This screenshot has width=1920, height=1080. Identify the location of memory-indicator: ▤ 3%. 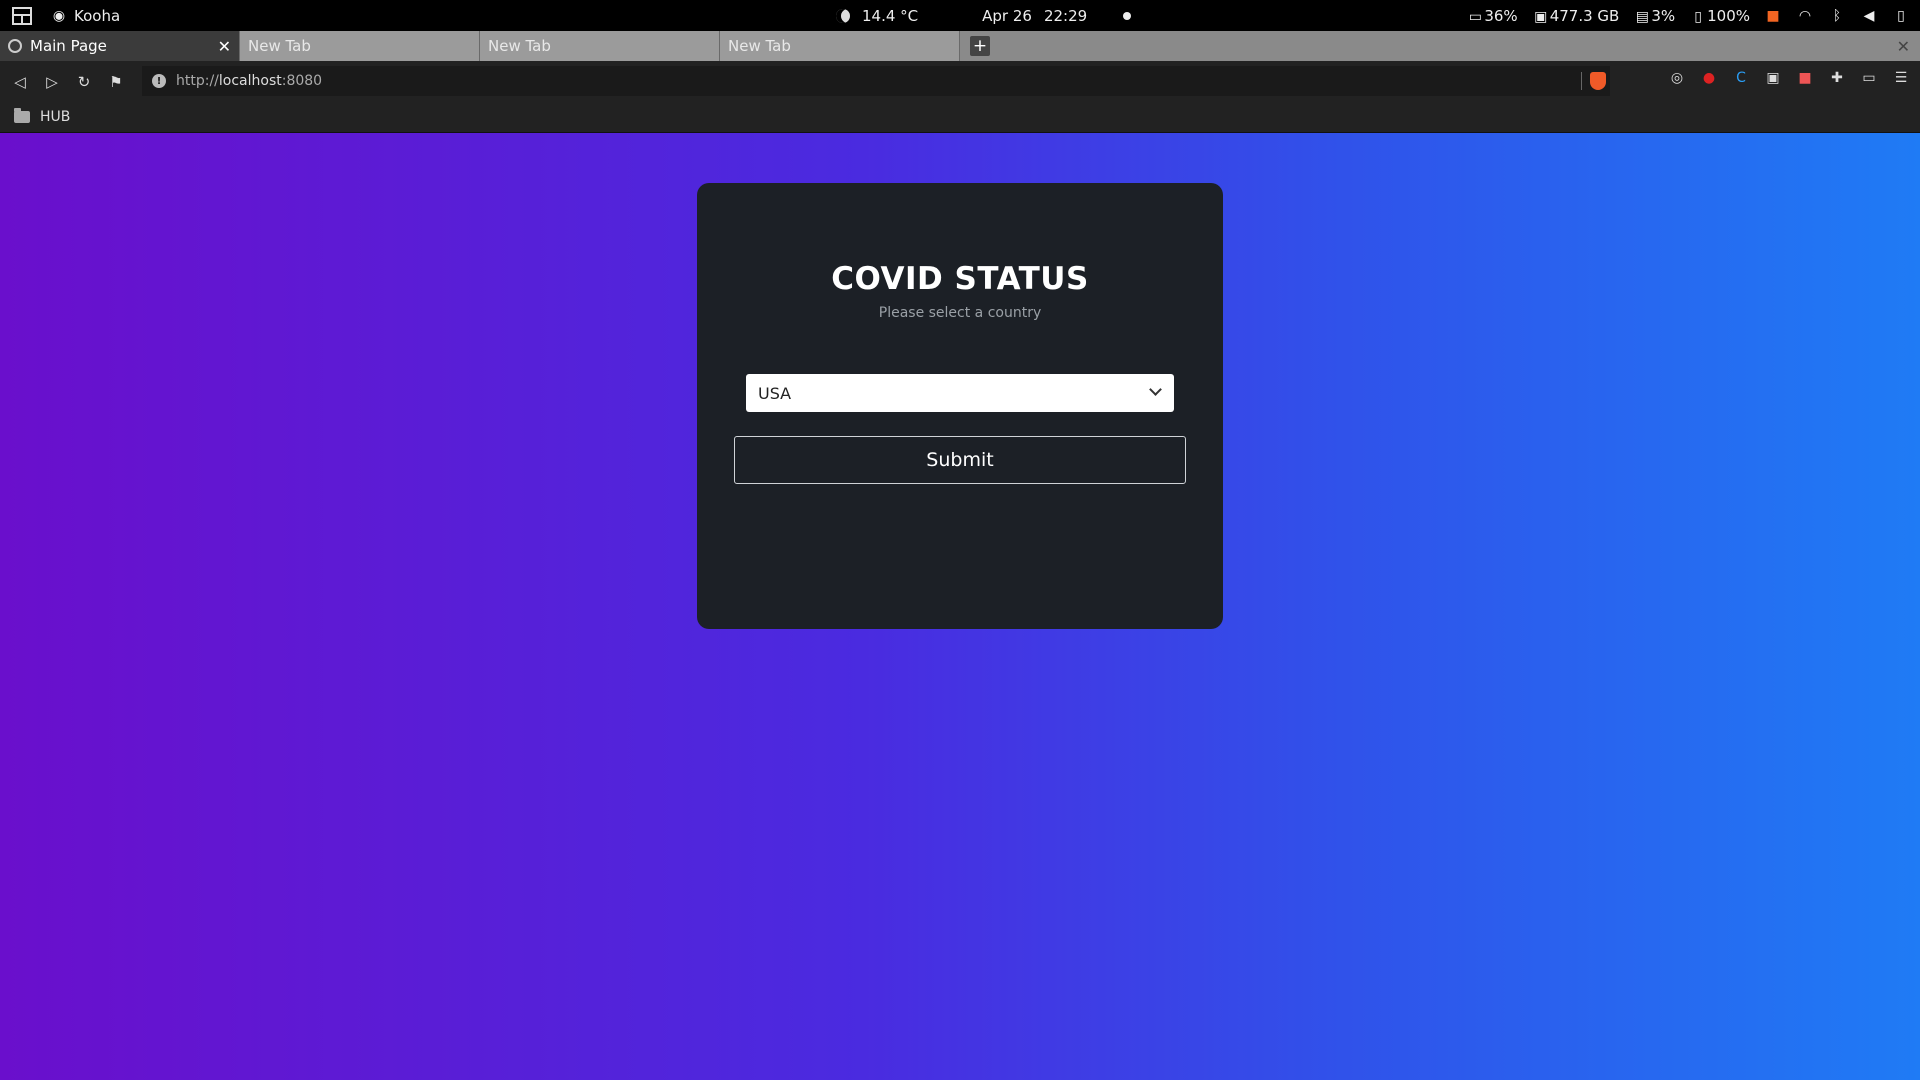
(1654, 16).